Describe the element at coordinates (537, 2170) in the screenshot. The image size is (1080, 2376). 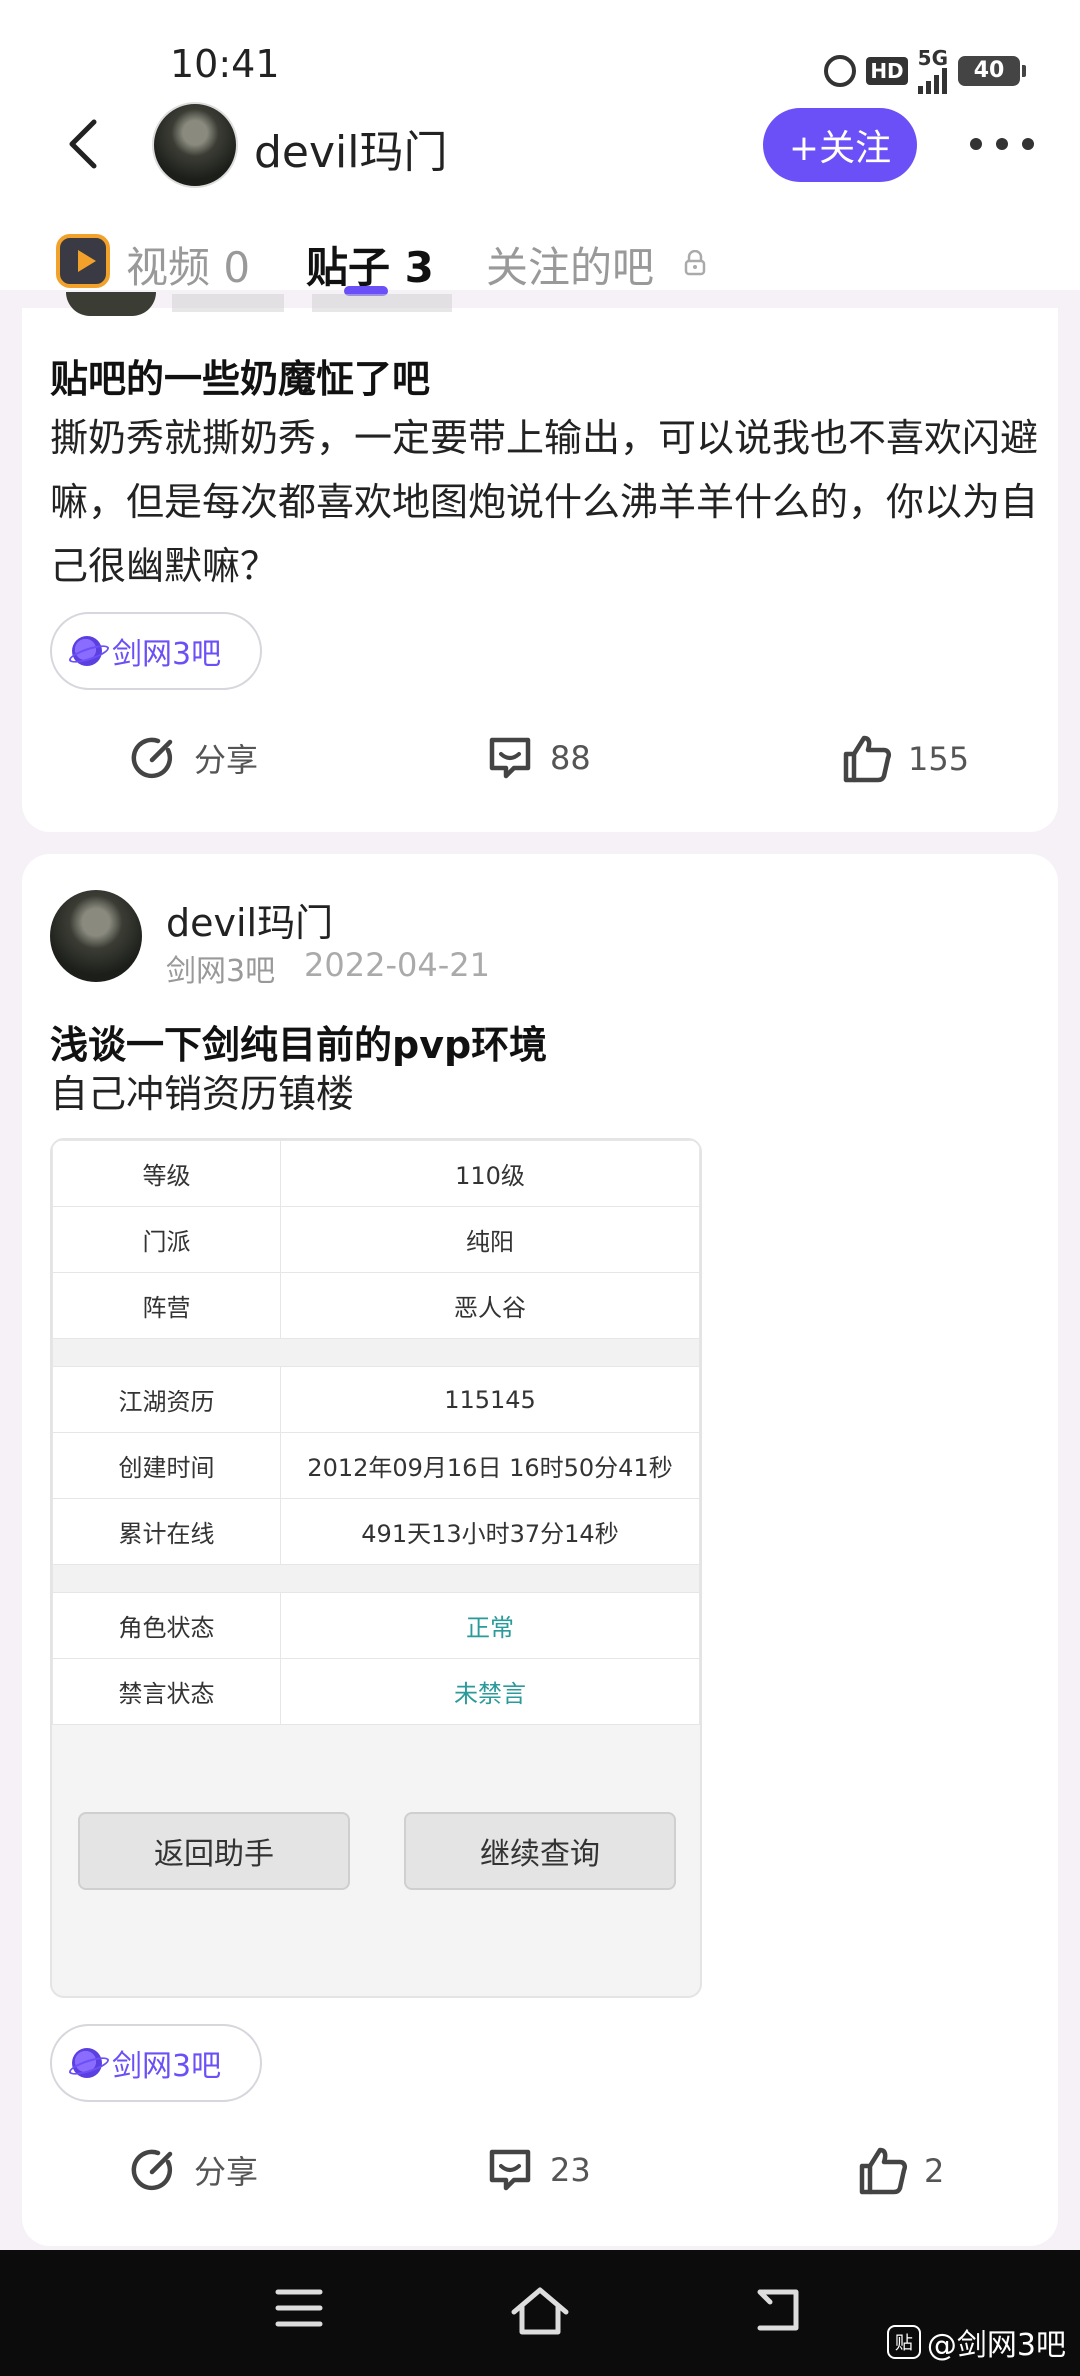
I see `comment-button: 23` at that location.